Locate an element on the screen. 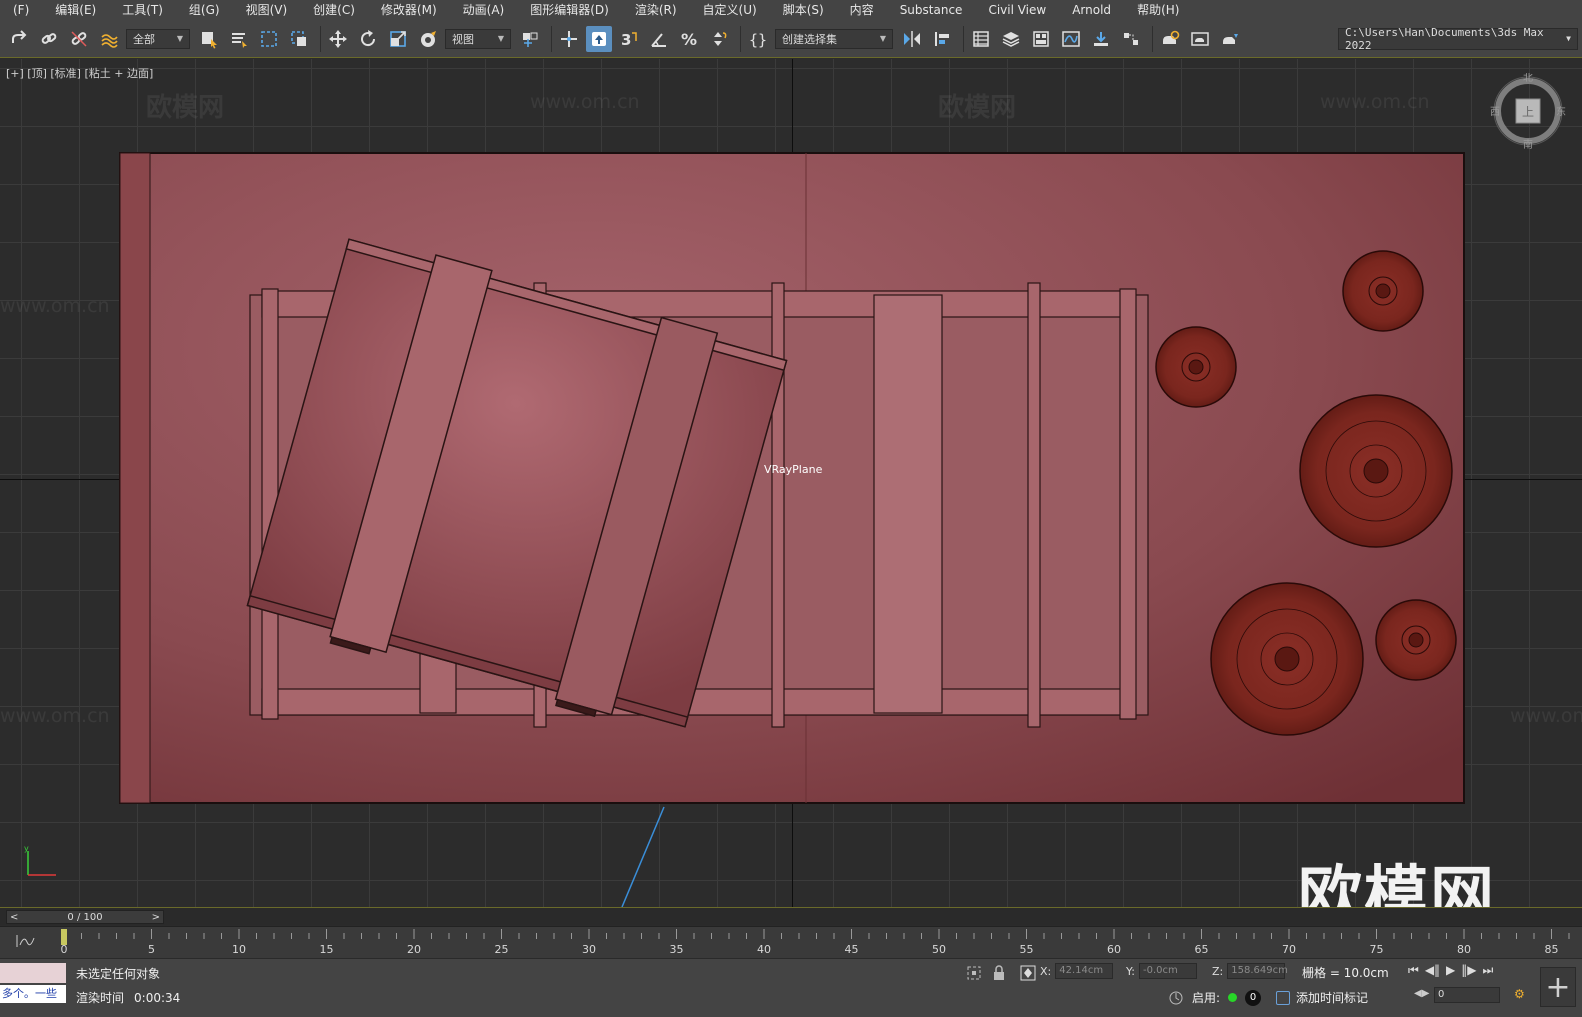  time-slider: < 0 / 100 > is located at coordinates (791, 916).